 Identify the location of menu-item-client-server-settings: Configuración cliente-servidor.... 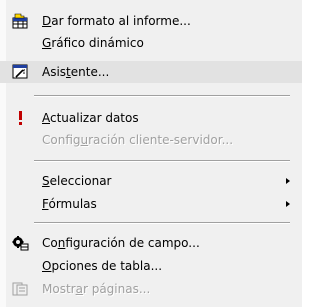
(151, 140).